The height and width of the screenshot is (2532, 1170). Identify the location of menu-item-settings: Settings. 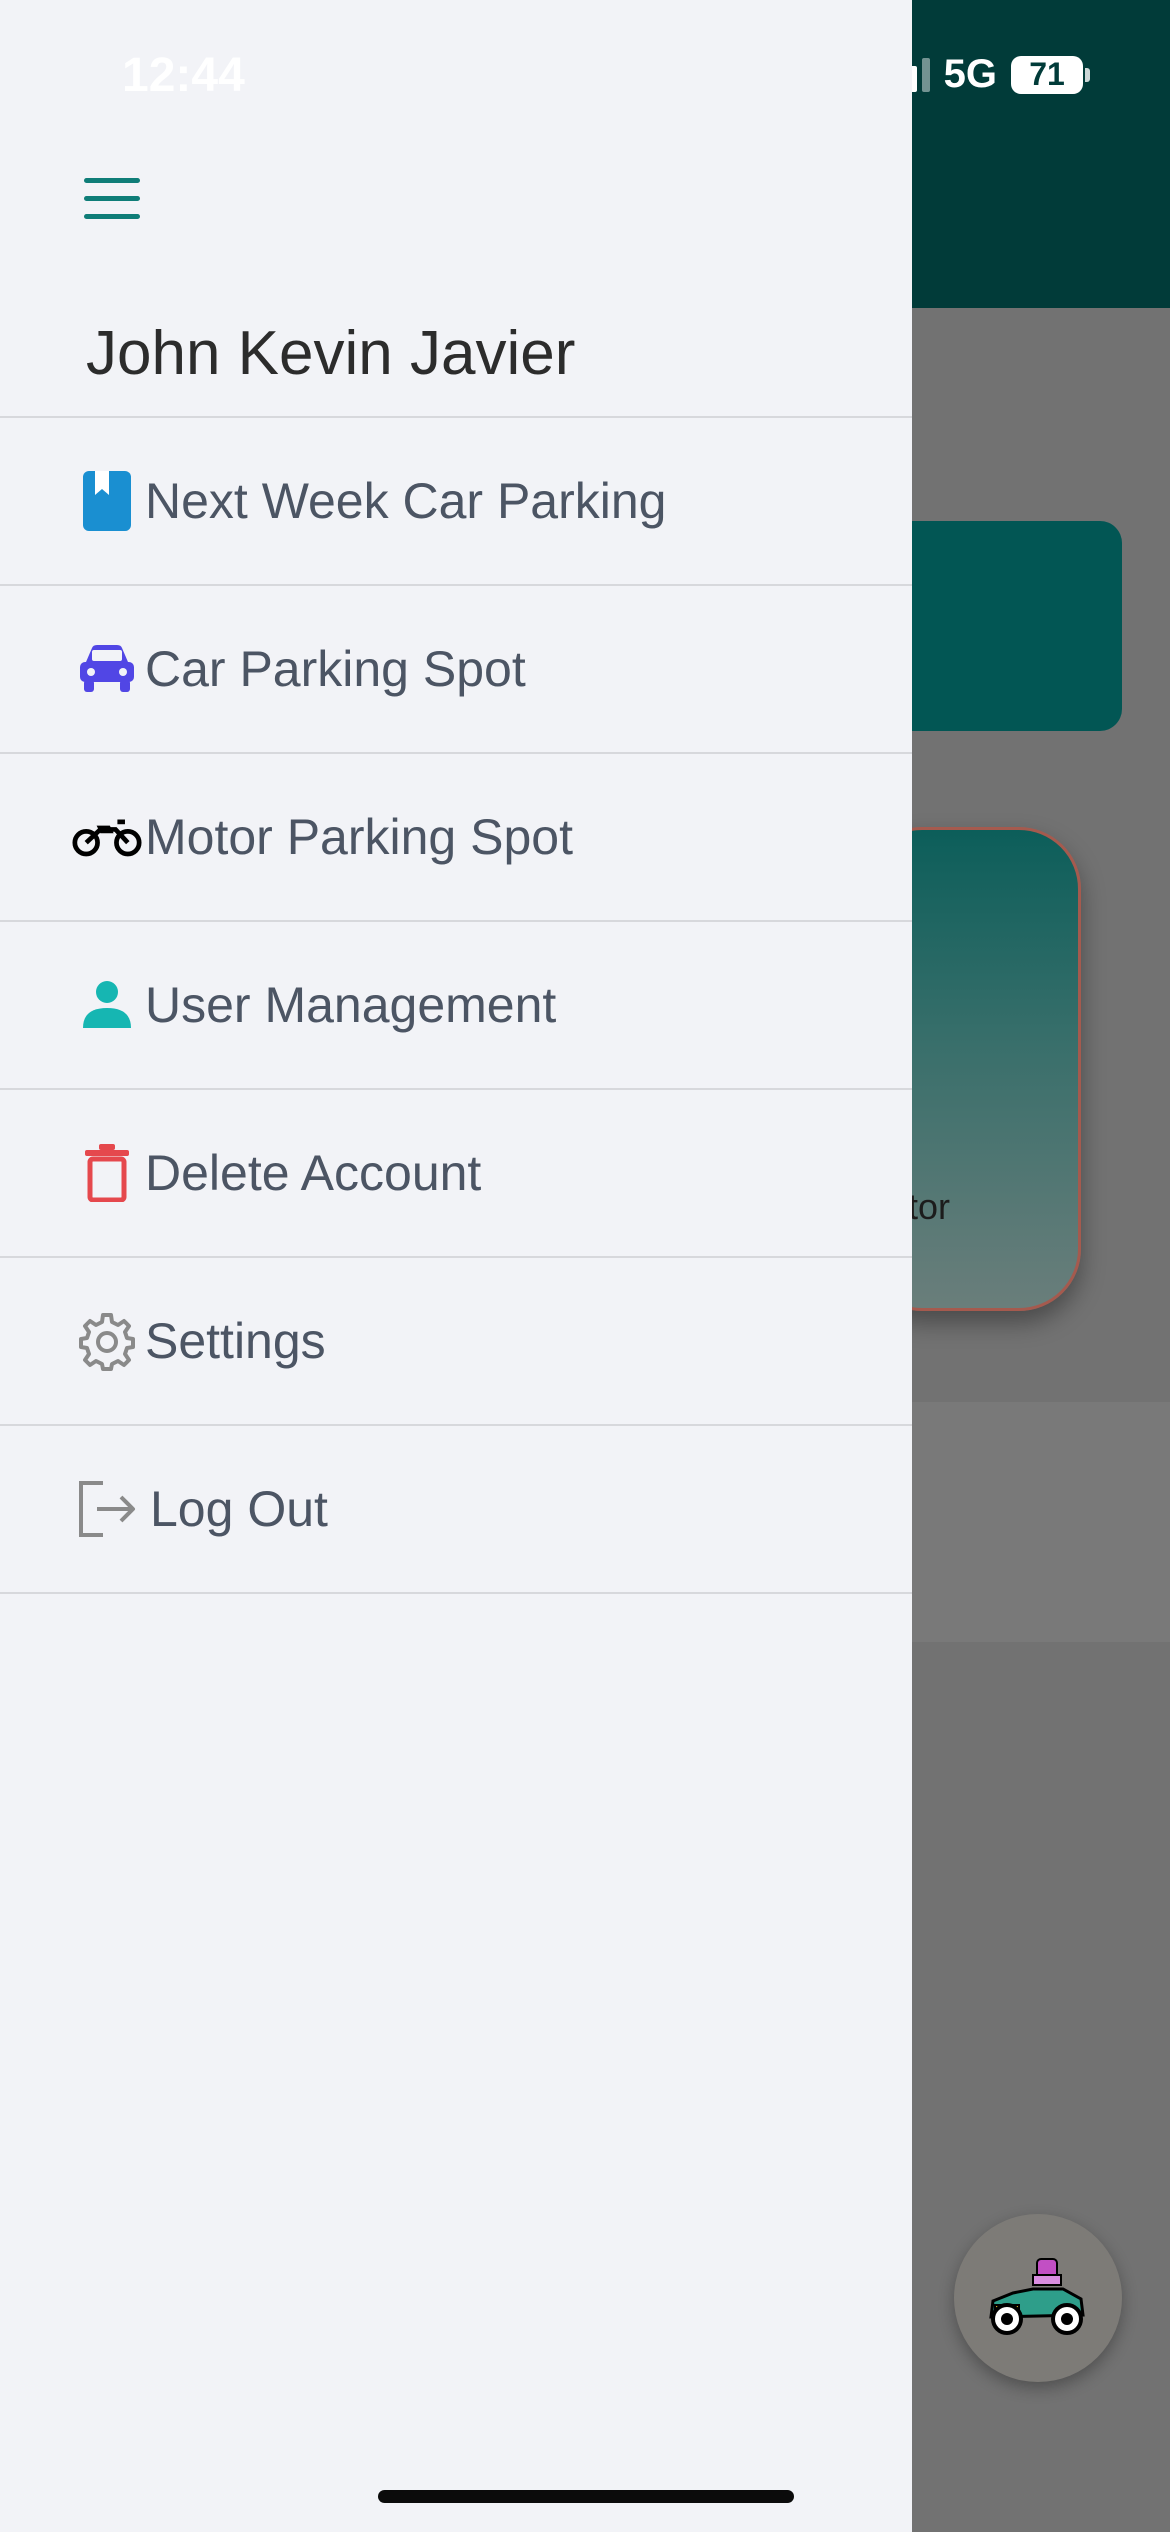
(456, 1342).